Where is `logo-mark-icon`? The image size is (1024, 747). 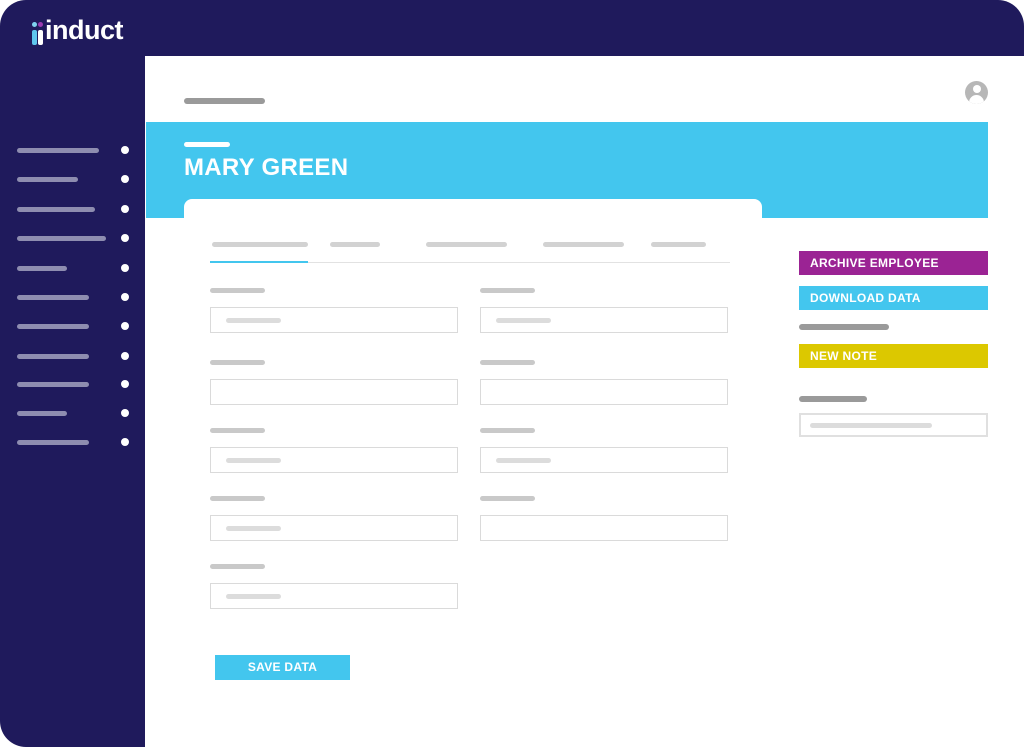 logo-mark-icon is located at coordinates (38, 32).